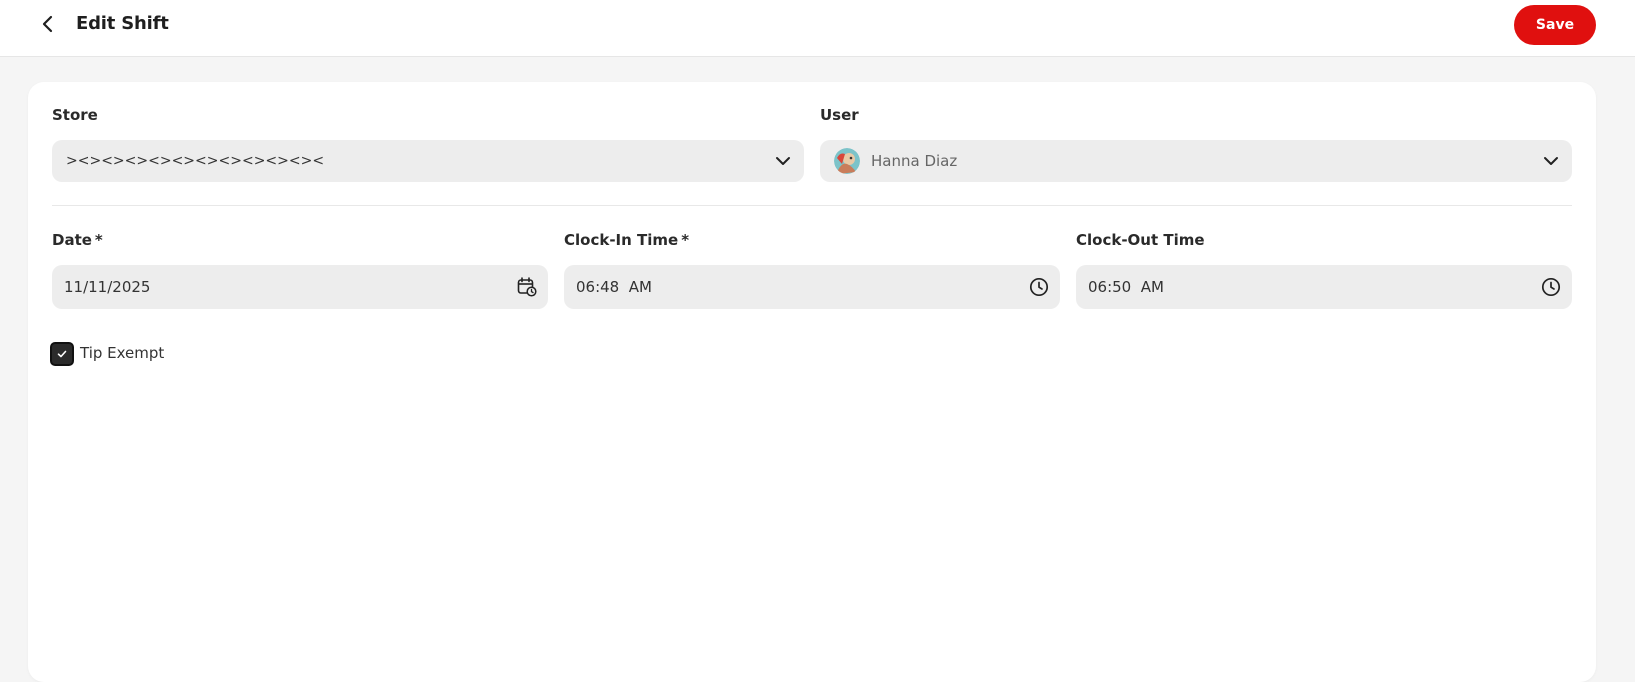 The height and width of the screenshot is (682, 1635). Describe the element at coordinates (914, 161) in the screenshot. I see `user-value: Hanna Diaz` at that location.